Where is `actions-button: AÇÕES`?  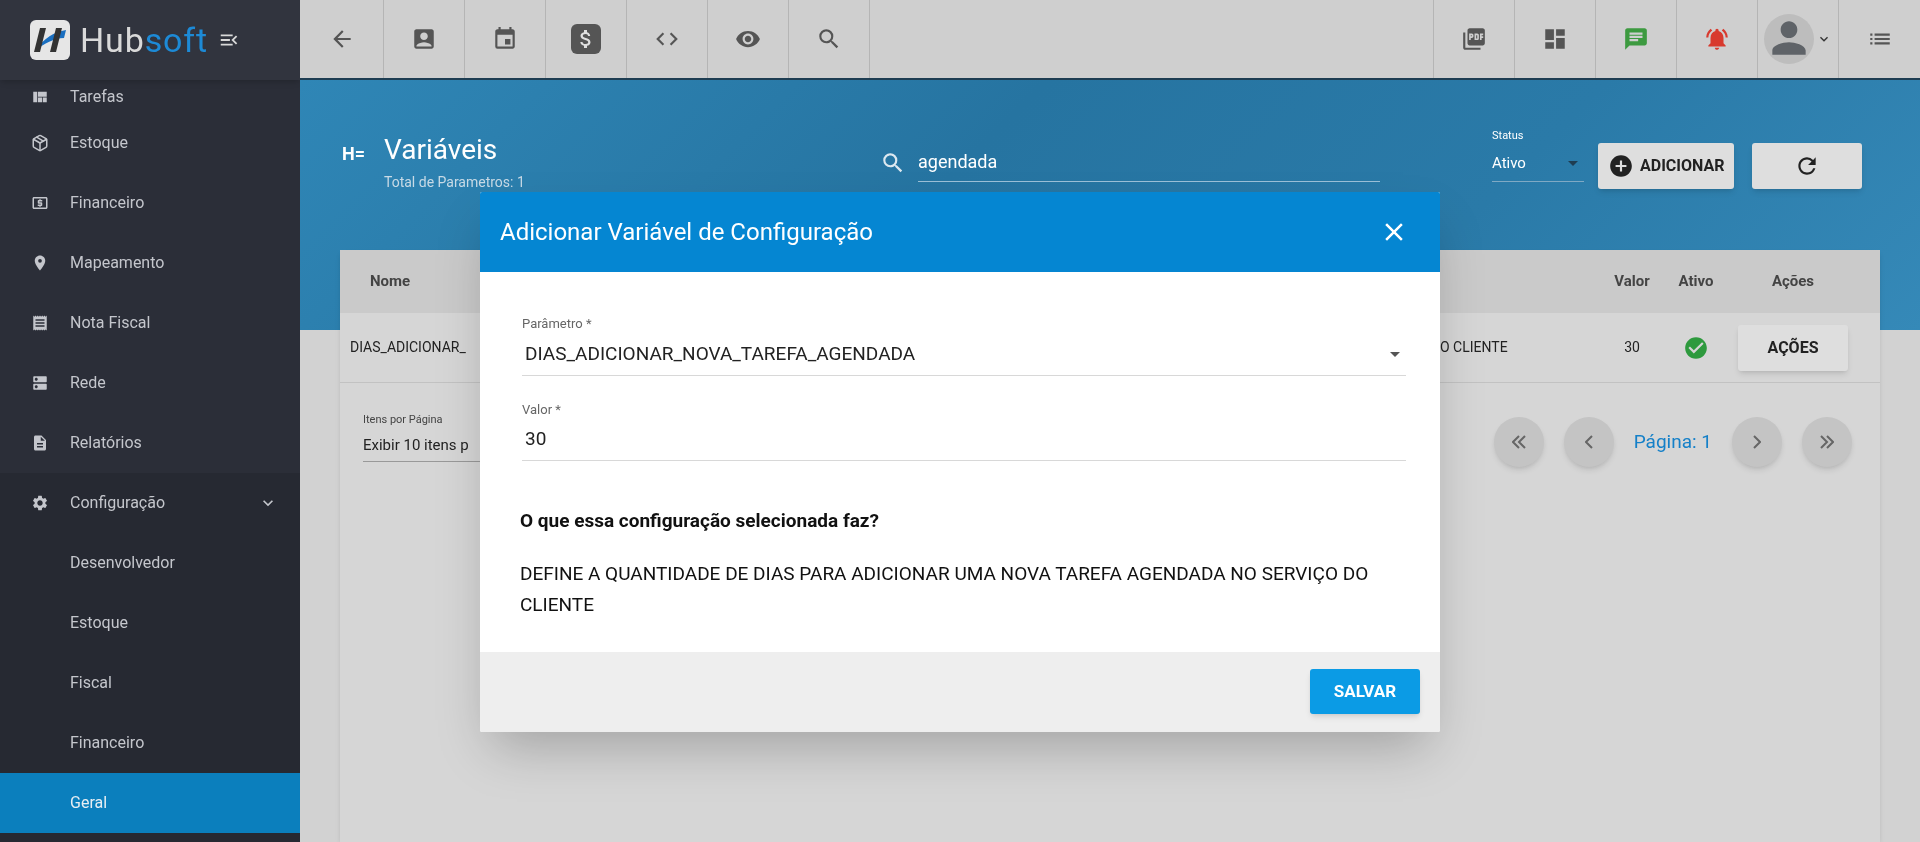 actions-button: AÇÕES is located at coordinates (1793, 347).